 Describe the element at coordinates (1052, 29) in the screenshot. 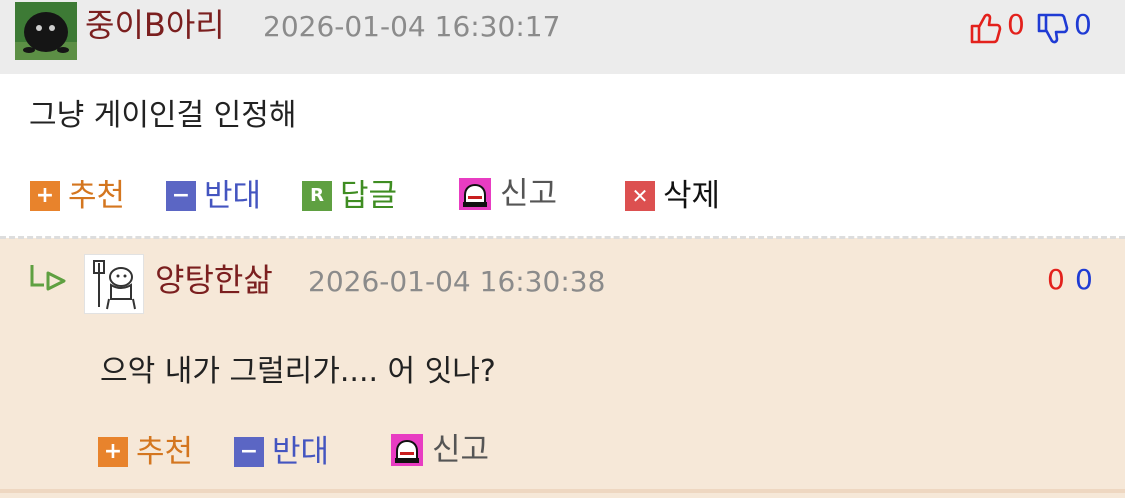

I see `thumbs-down-icon` at that location.